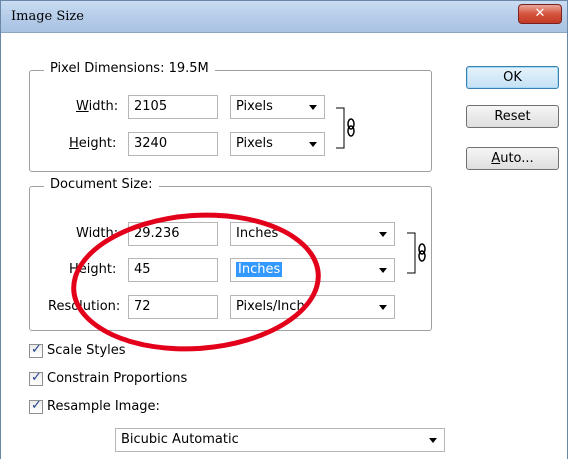 The height and width of the screenshot is (460, 568). Describe the element at coordinates (277, 144) in the screenshot. I see `pixel-height-unit-select: Pixels` at that location.